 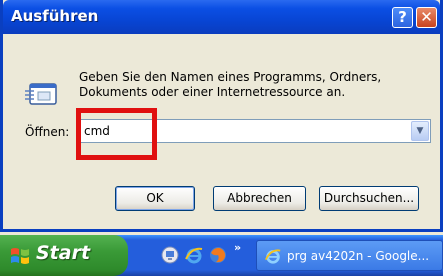 I want to click on close-button: ✕, so click(x=426, y=17).